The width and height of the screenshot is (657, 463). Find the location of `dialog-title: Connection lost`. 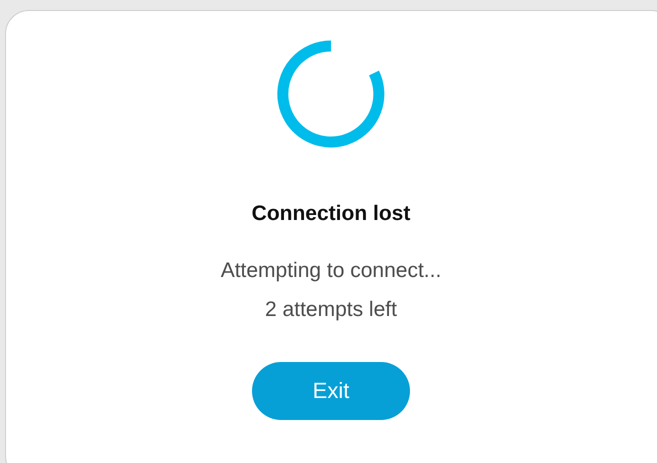

dialog-title: Connection lost is located at coordinates (331, 214).